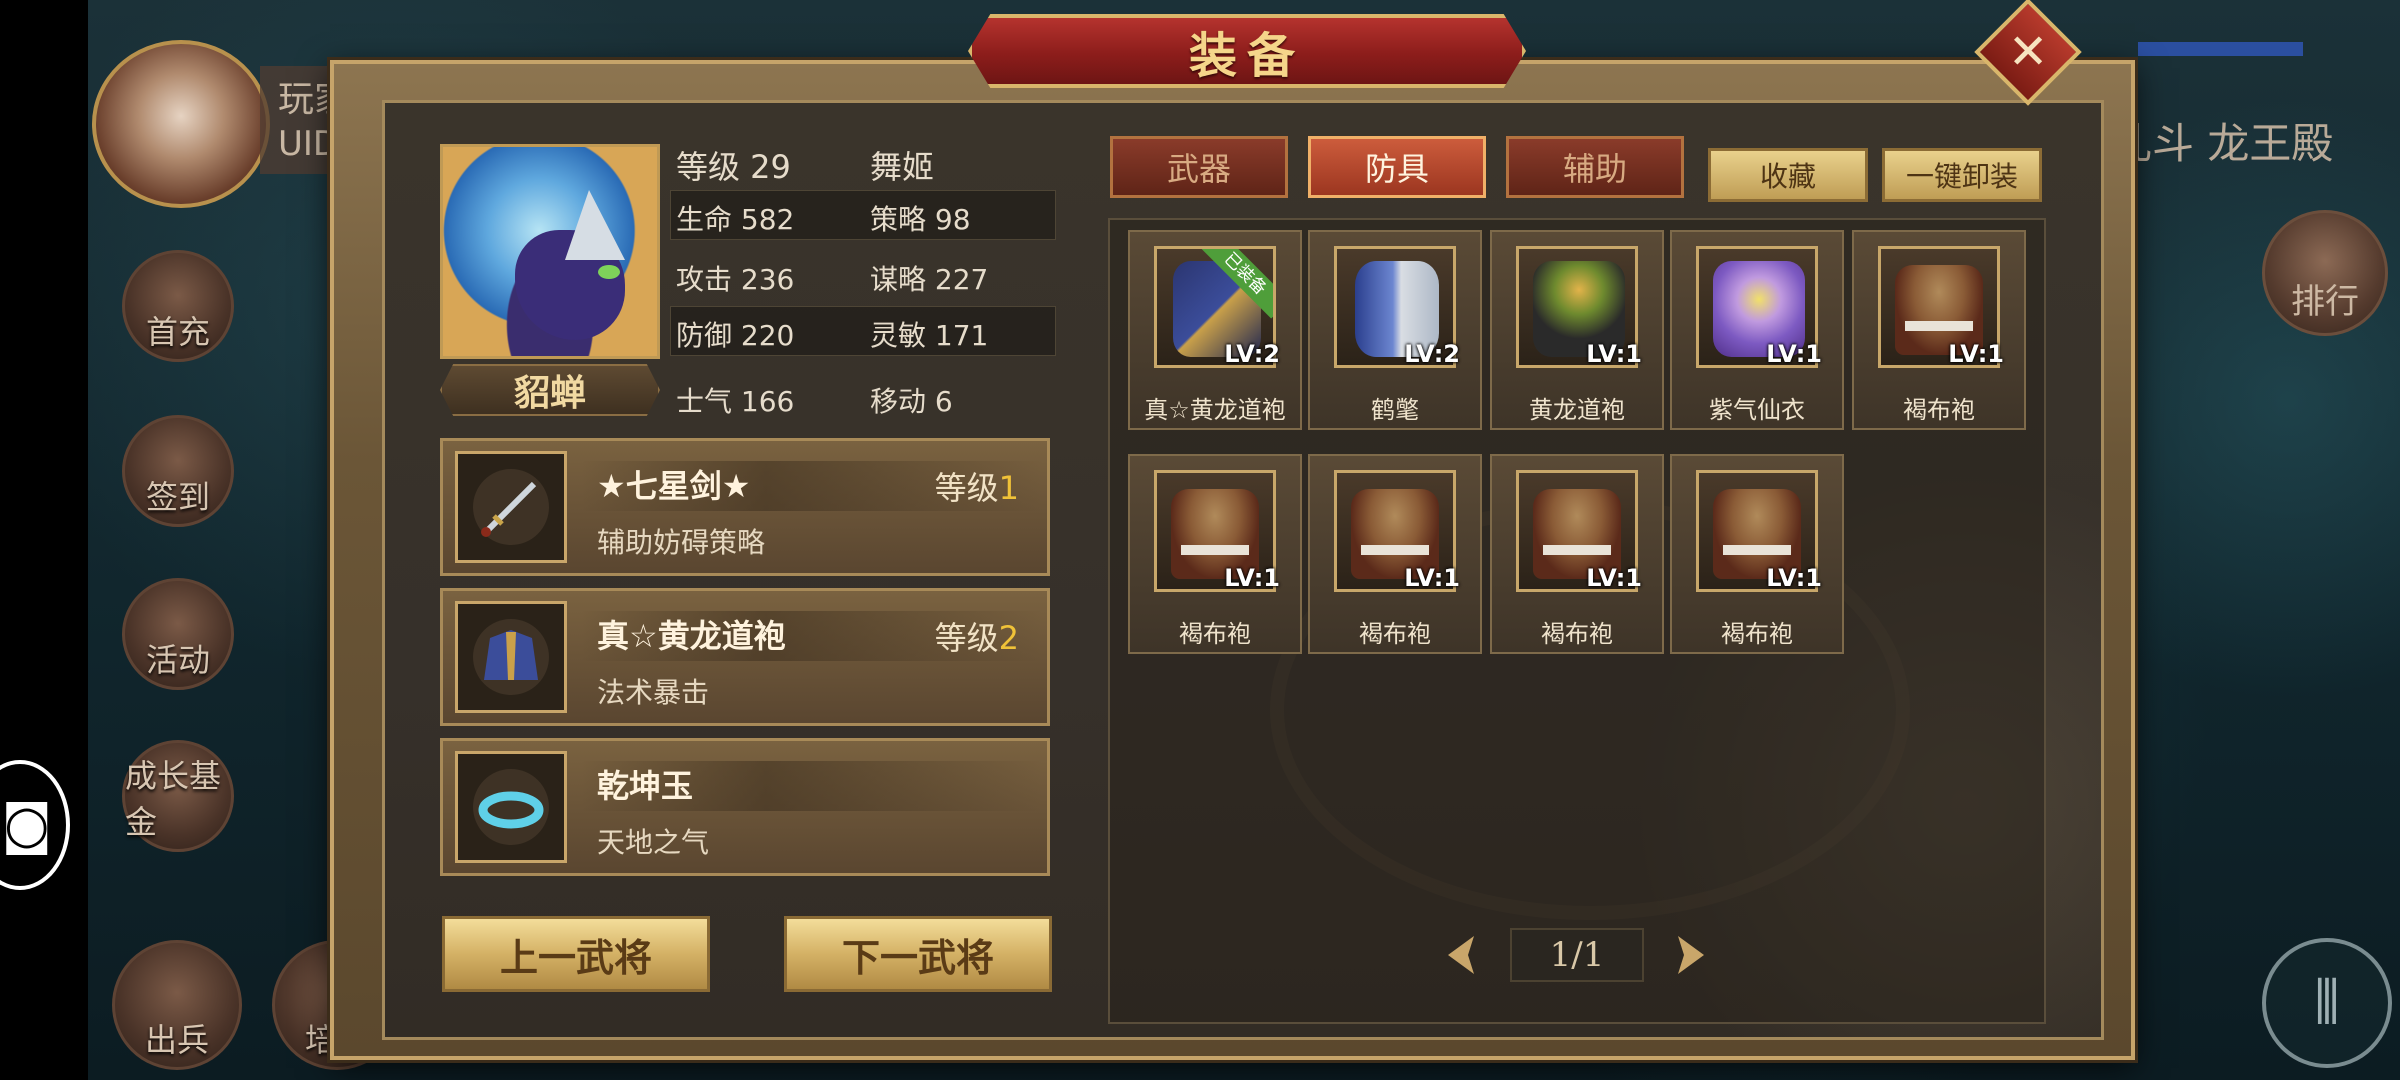 This screenshot has width=2400, height=1080. What do you see at coordinates (609, 272) in the screenshot?
I see `portrait-creature-eye` at bounding box center [609, 272].